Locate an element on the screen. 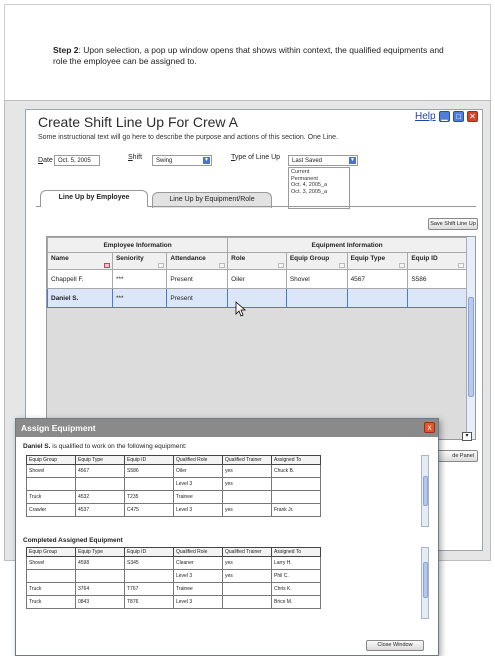 The image size is (495, 656). maximize-icon: □ is located at coordinates (458, 116).